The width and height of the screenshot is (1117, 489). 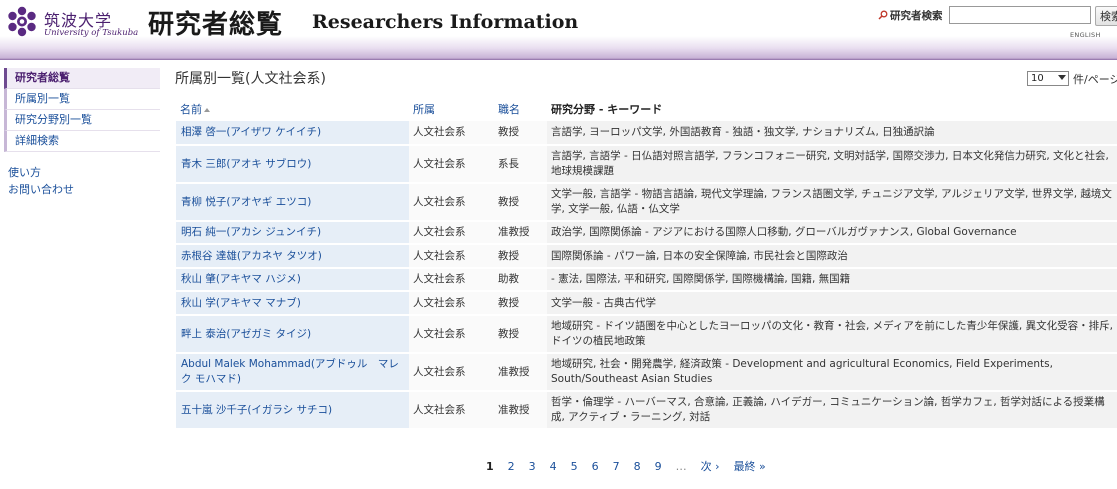 I want to click on researcher-name-link: 青柳 悦子(アオヤギ エツコ), so click(x=292, y=202).